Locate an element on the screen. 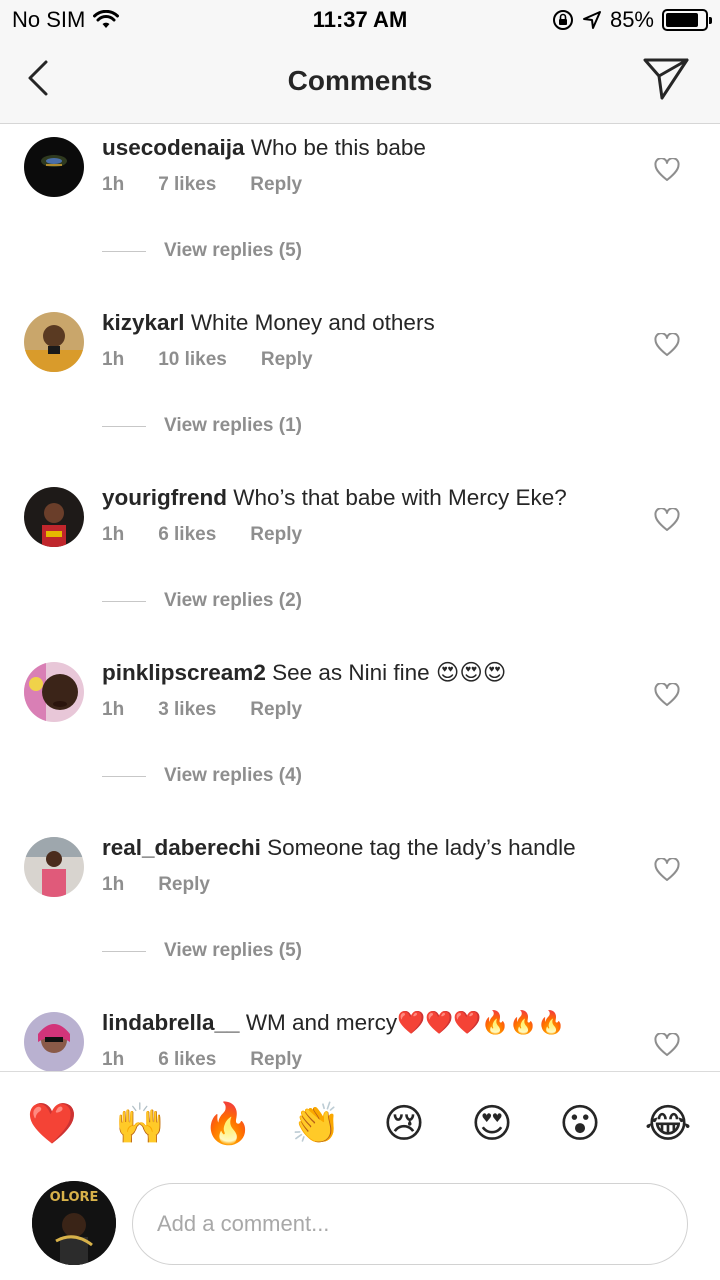  comment-meta: 1h 7 likes Reply is located at coordinates (202, 185).